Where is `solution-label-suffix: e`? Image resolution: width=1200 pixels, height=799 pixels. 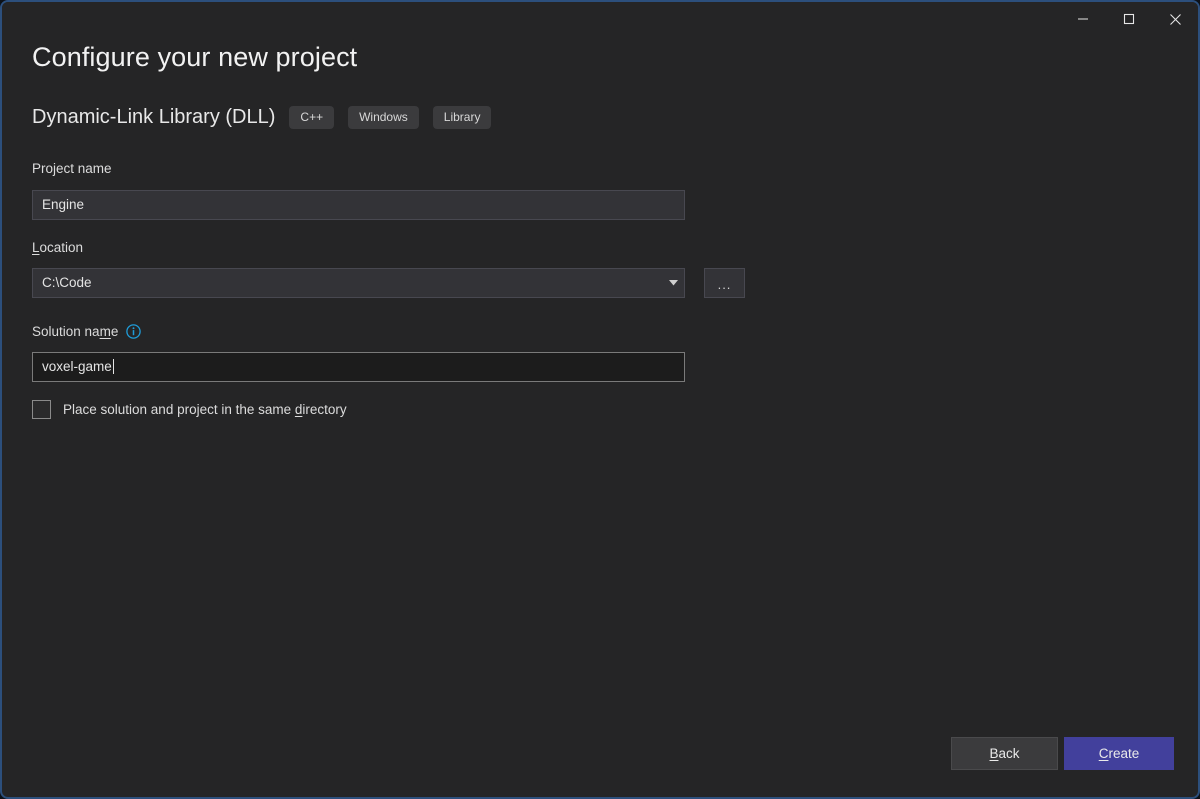
solution-label-suffix: e is located at coordinates (114, 331).